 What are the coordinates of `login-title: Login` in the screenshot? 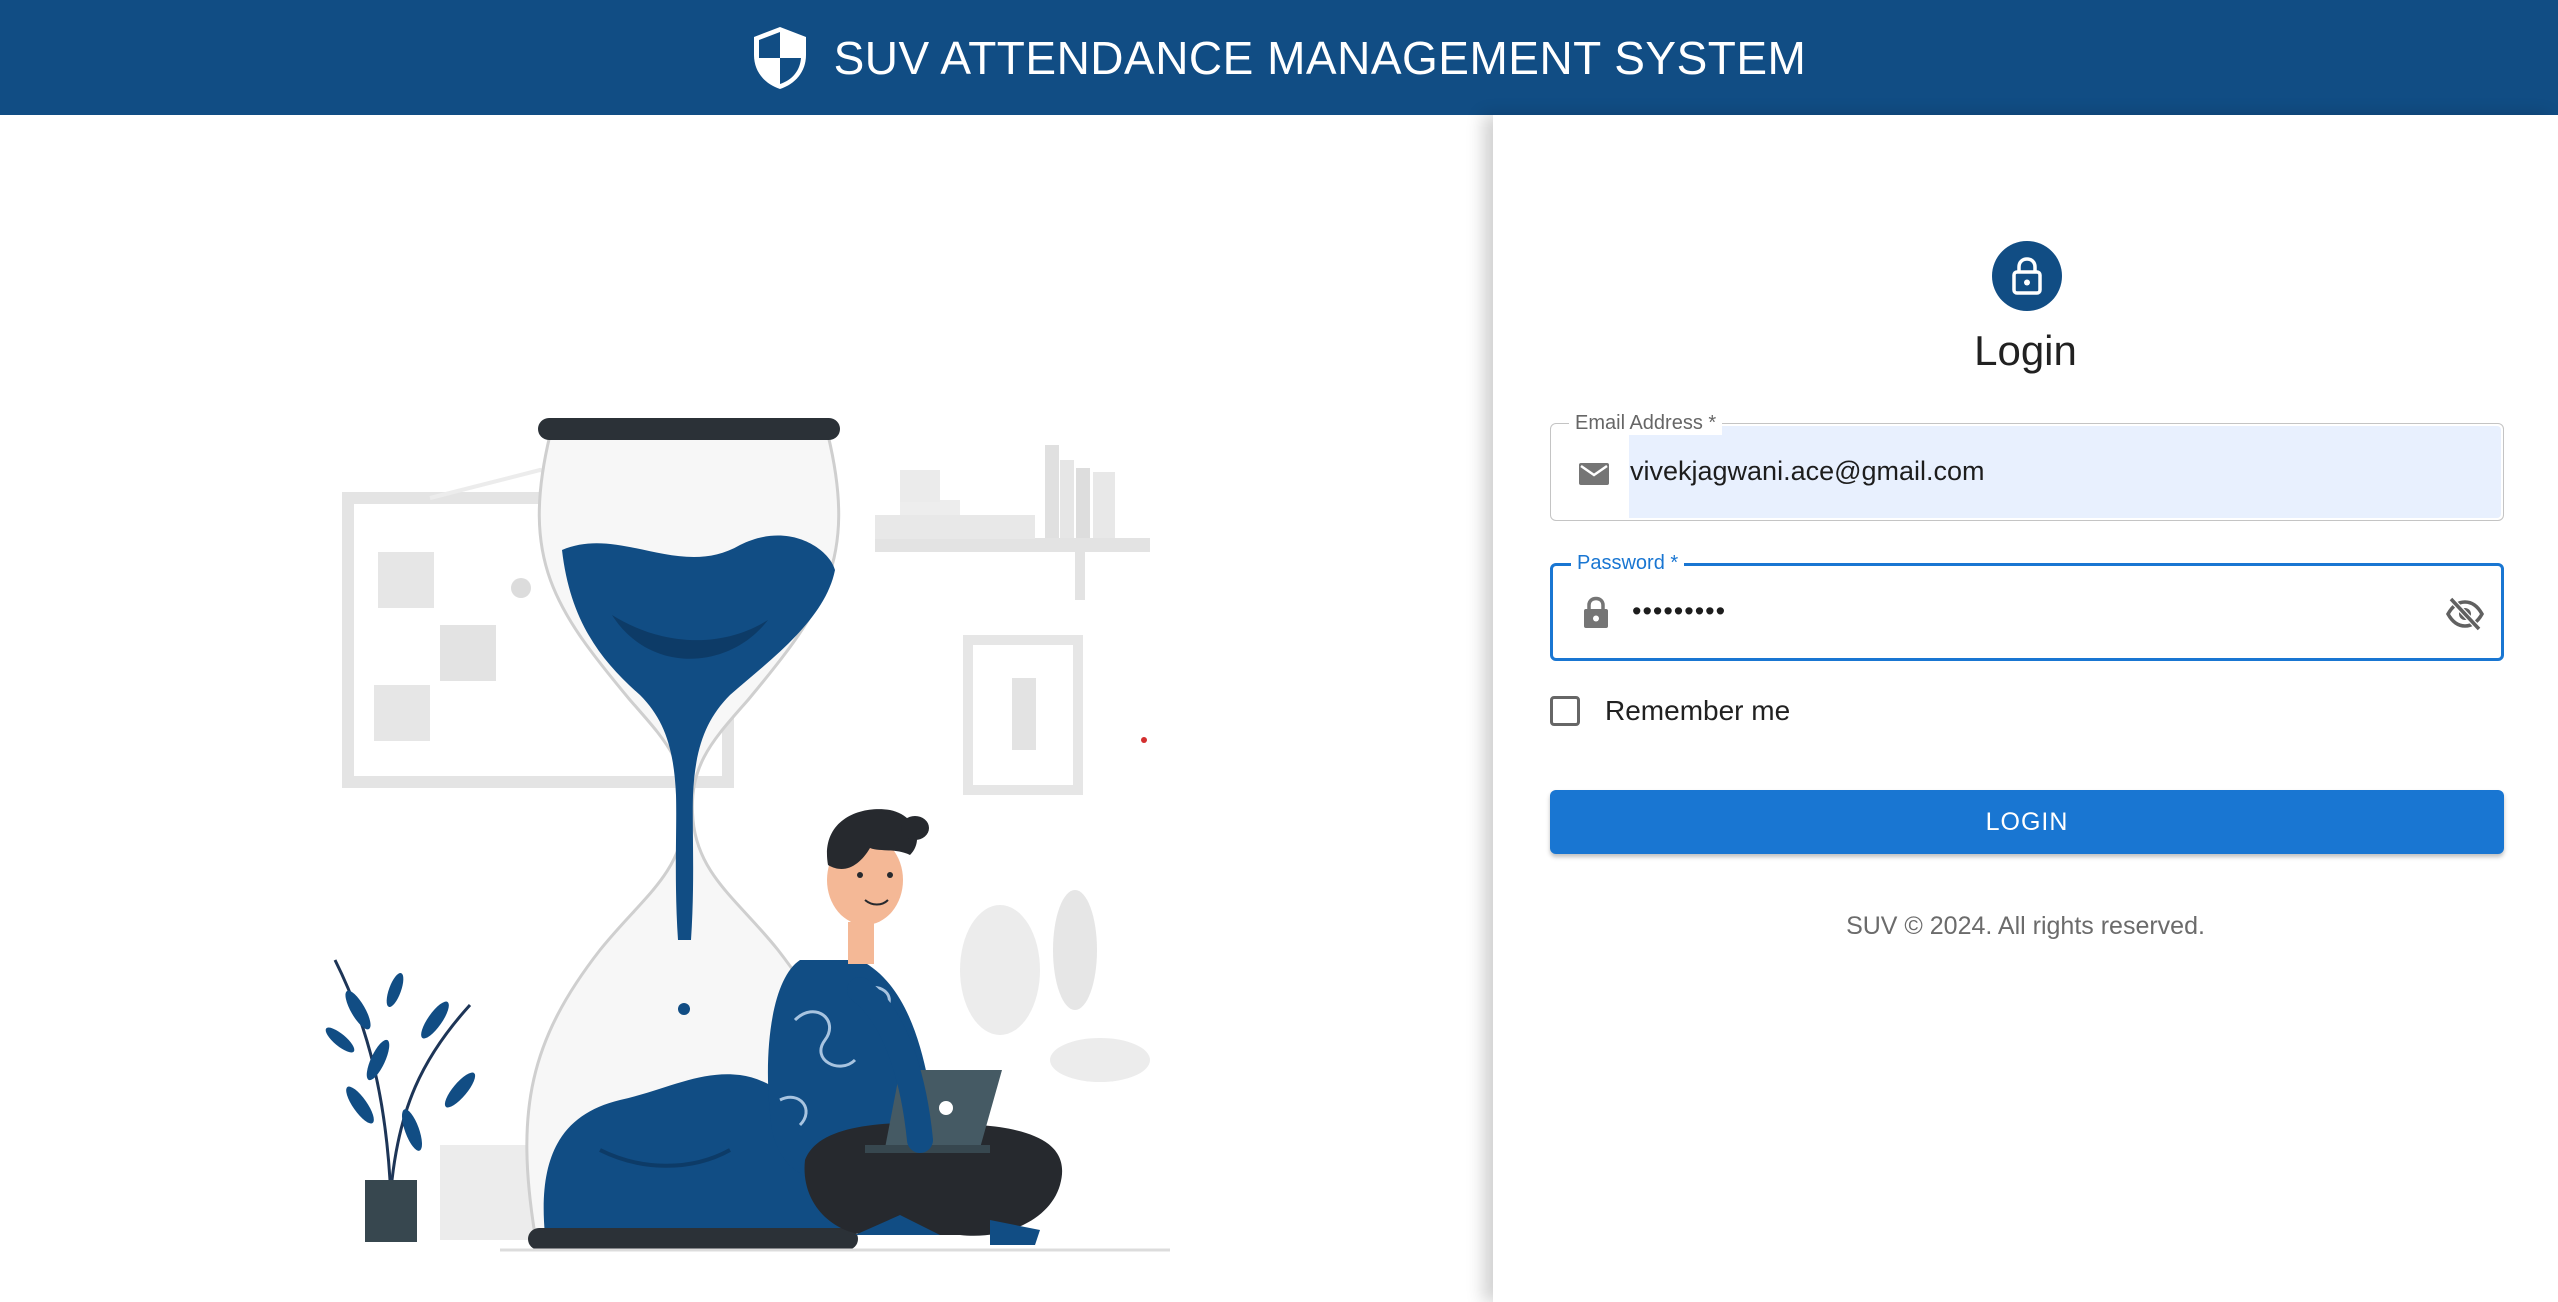 It's located at (2025, 350).